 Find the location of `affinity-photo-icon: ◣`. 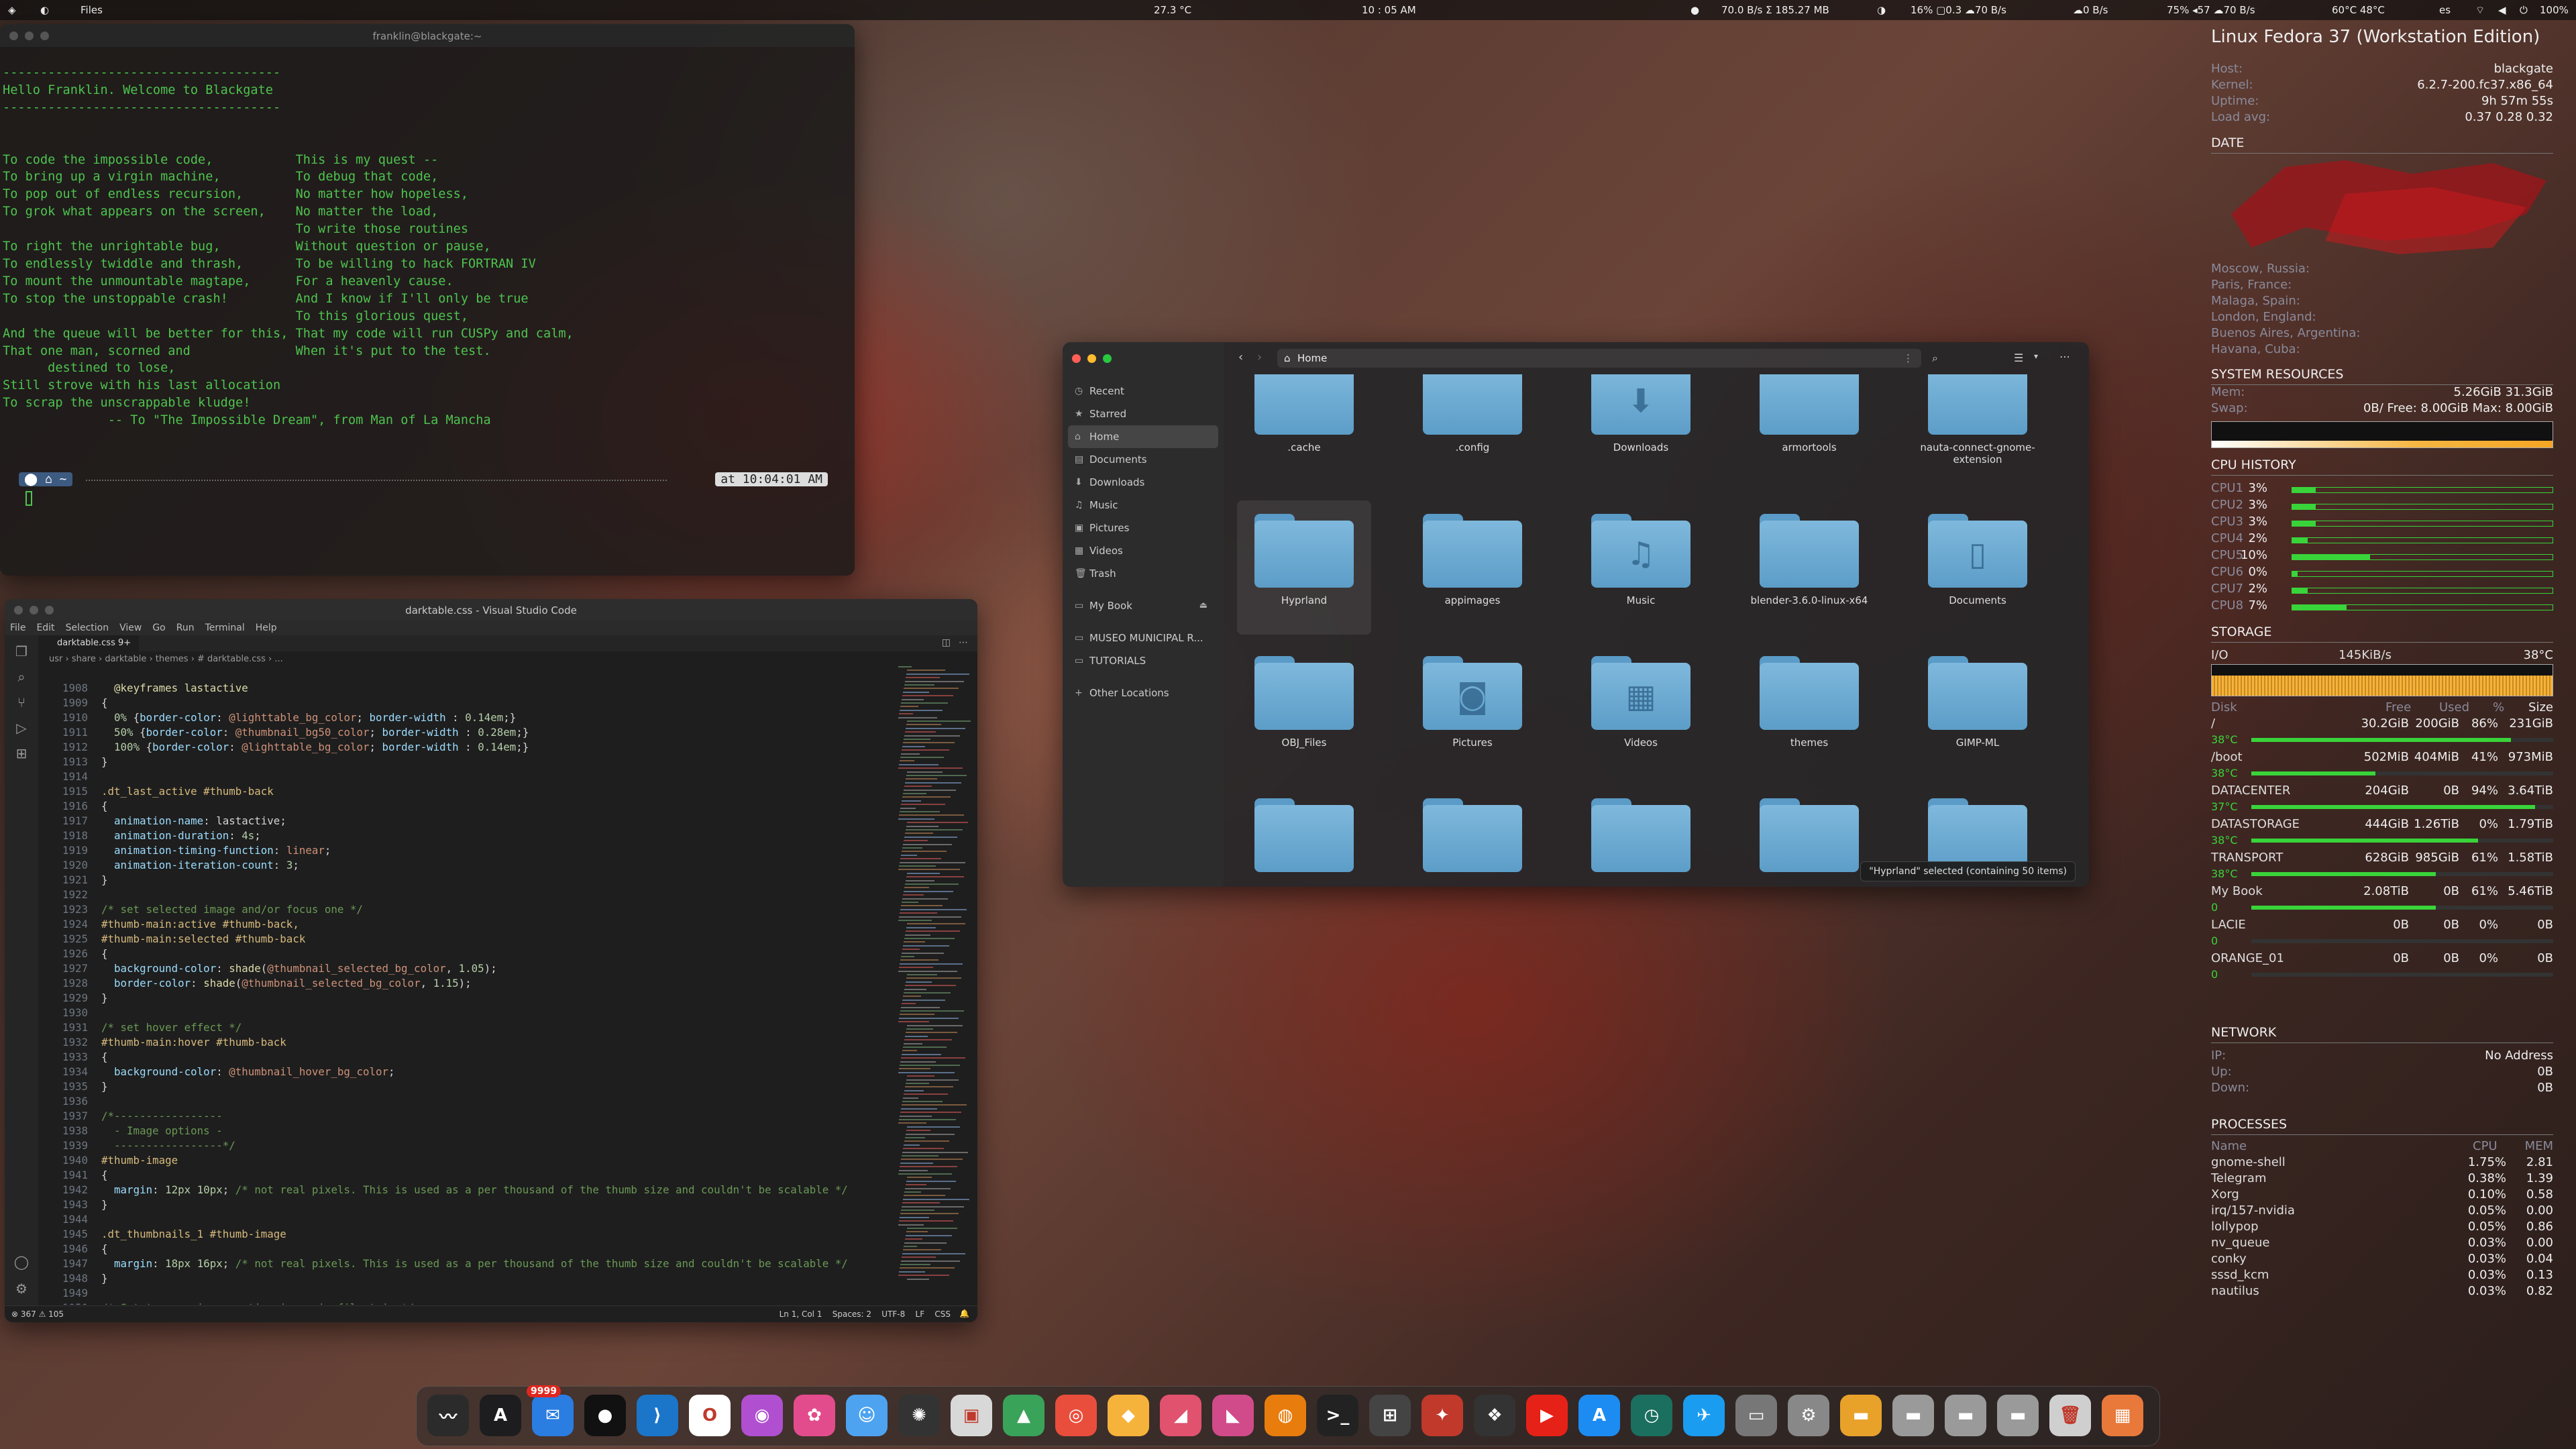

affinity-photo-icon: ◣ is located at coordinates (1233, 1415).